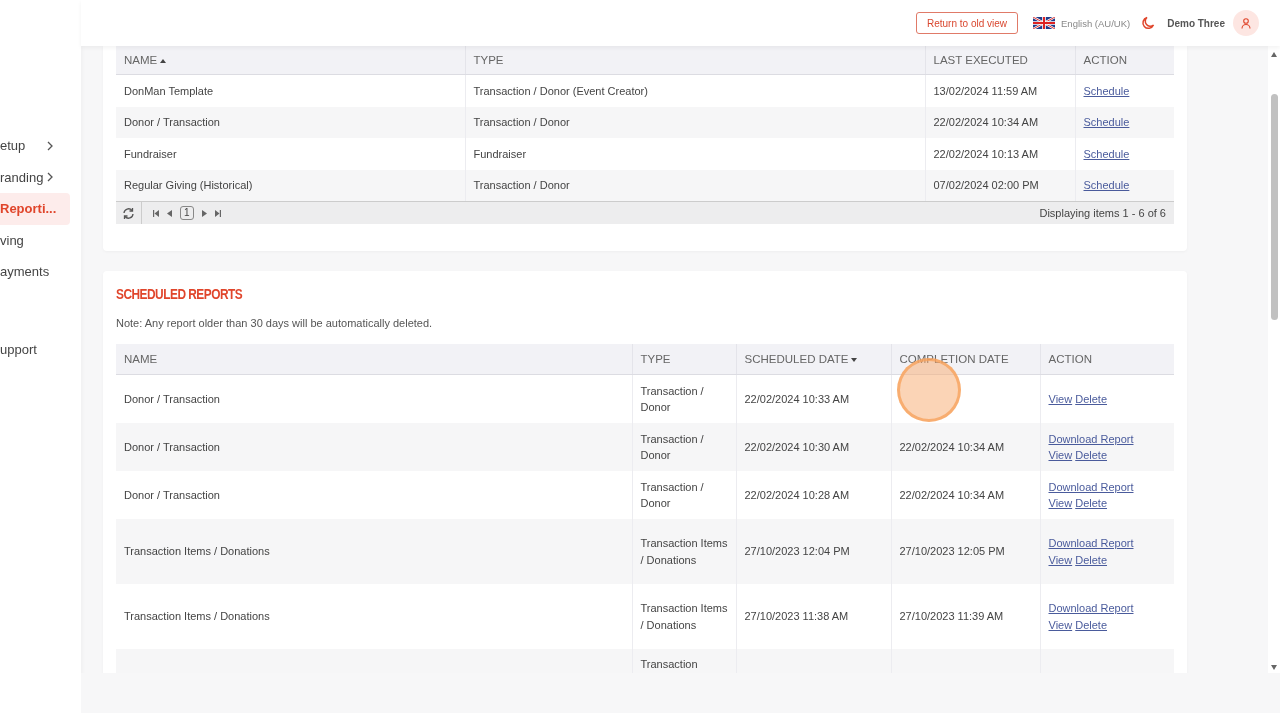  I want to click on sidebar-item: upport, so click(35, 349).